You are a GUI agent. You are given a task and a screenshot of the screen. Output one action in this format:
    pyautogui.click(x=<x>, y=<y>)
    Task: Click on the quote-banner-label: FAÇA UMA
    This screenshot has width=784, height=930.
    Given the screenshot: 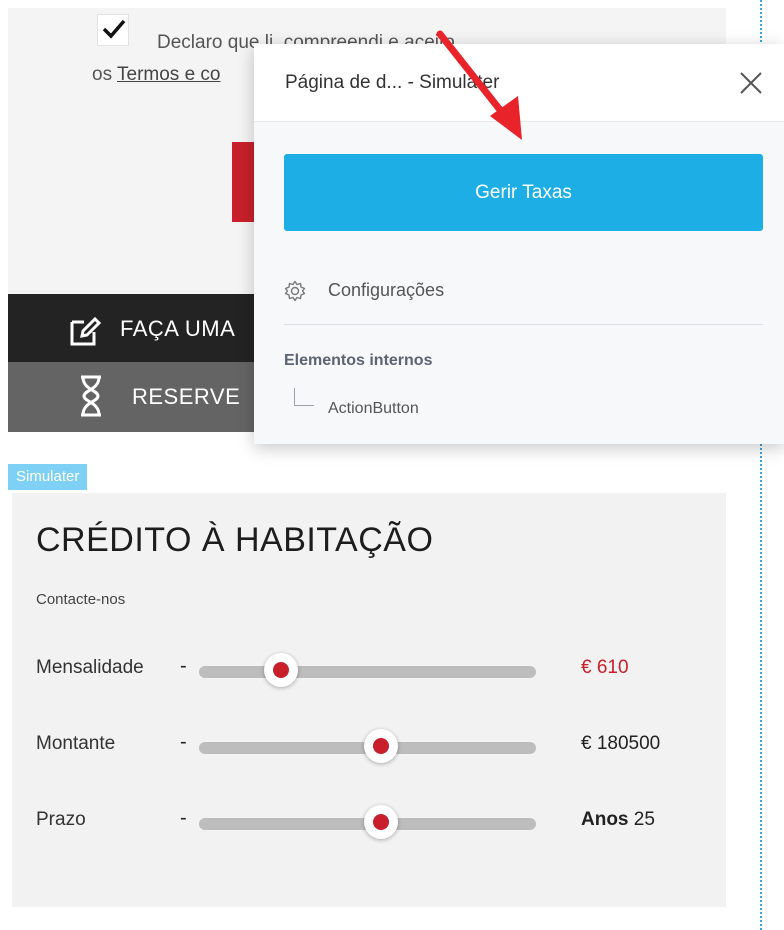 What is the action you would take?
    pyautogui.click(x=178, y=328)
    